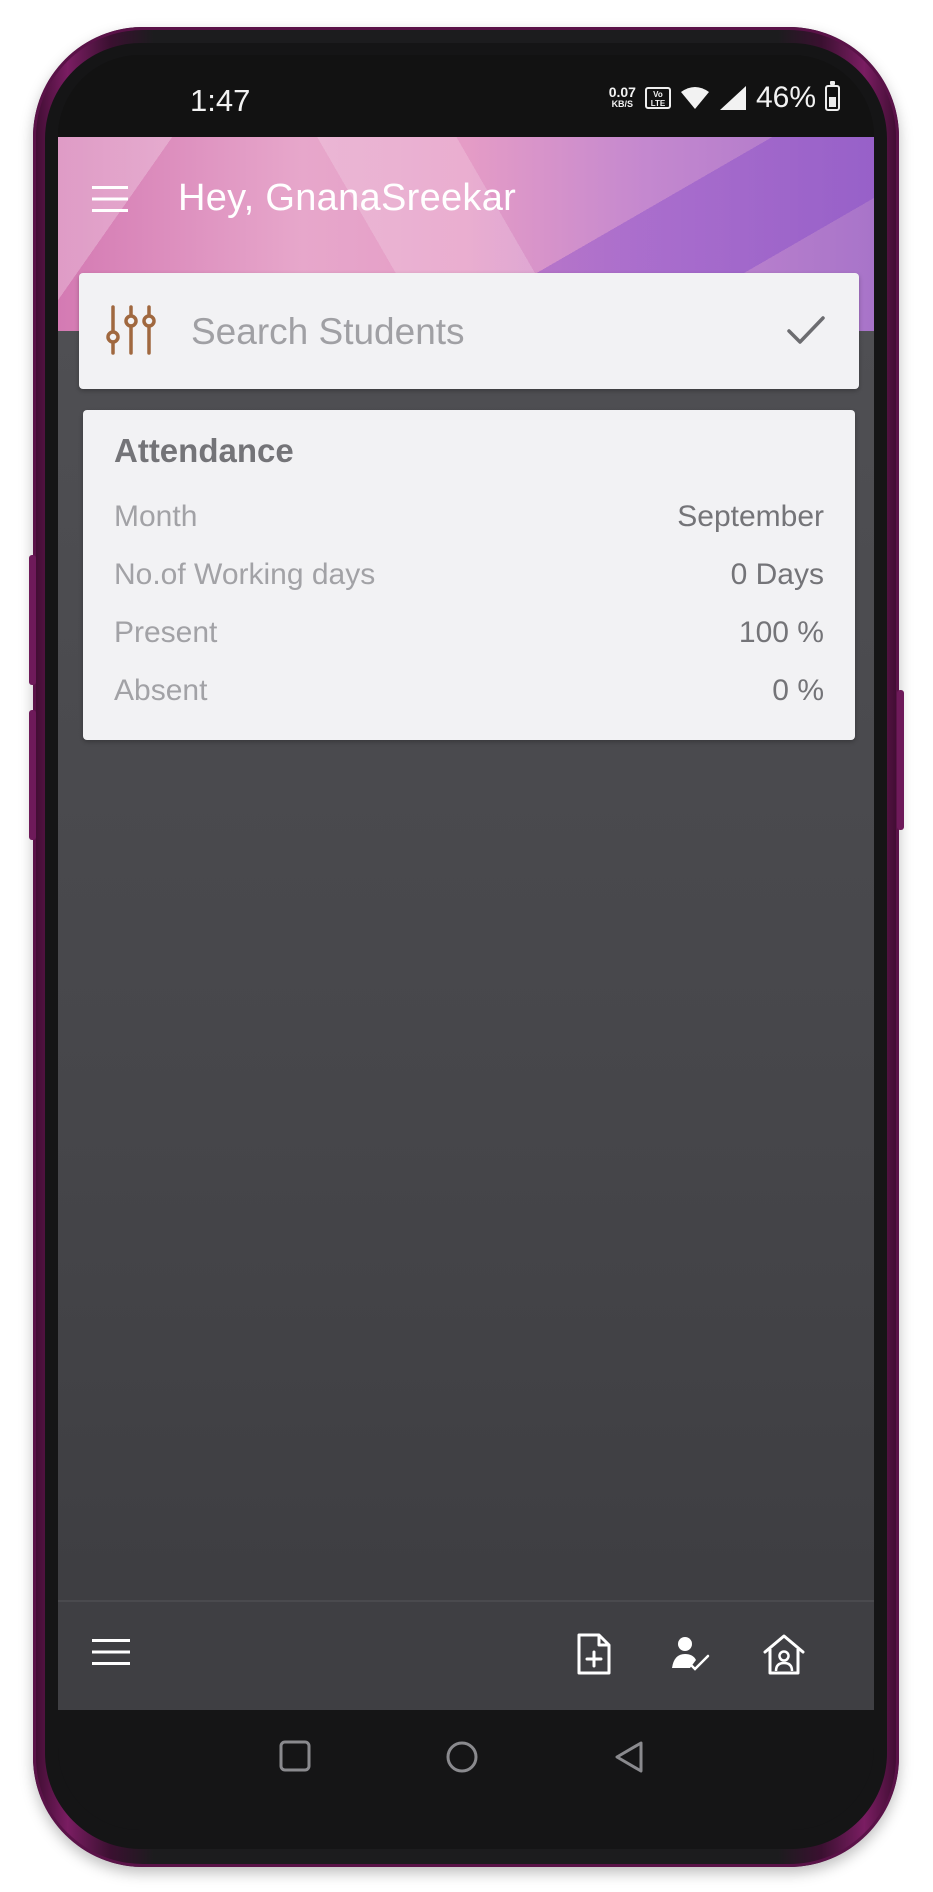 The height and width of the screenshot is (1892, 933). I want to click on power-button, so click(900, 760).